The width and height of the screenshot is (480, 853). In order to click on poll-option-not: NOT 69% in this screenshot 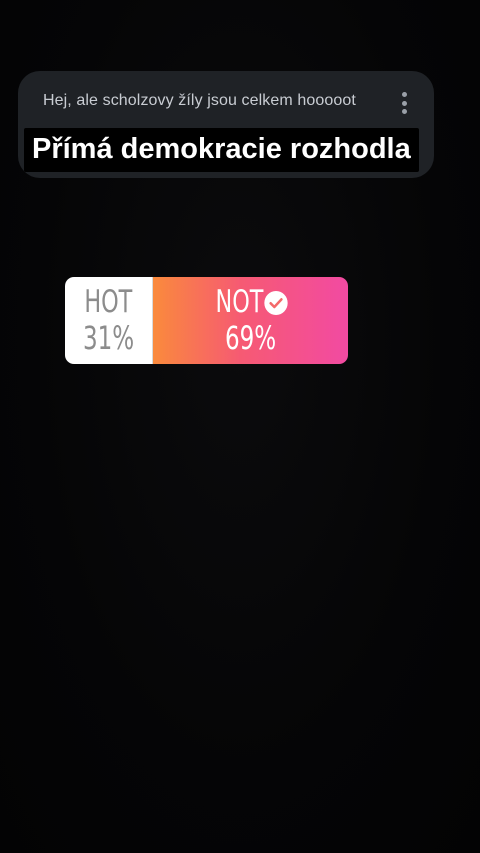, I will do `click(250, 320)`.